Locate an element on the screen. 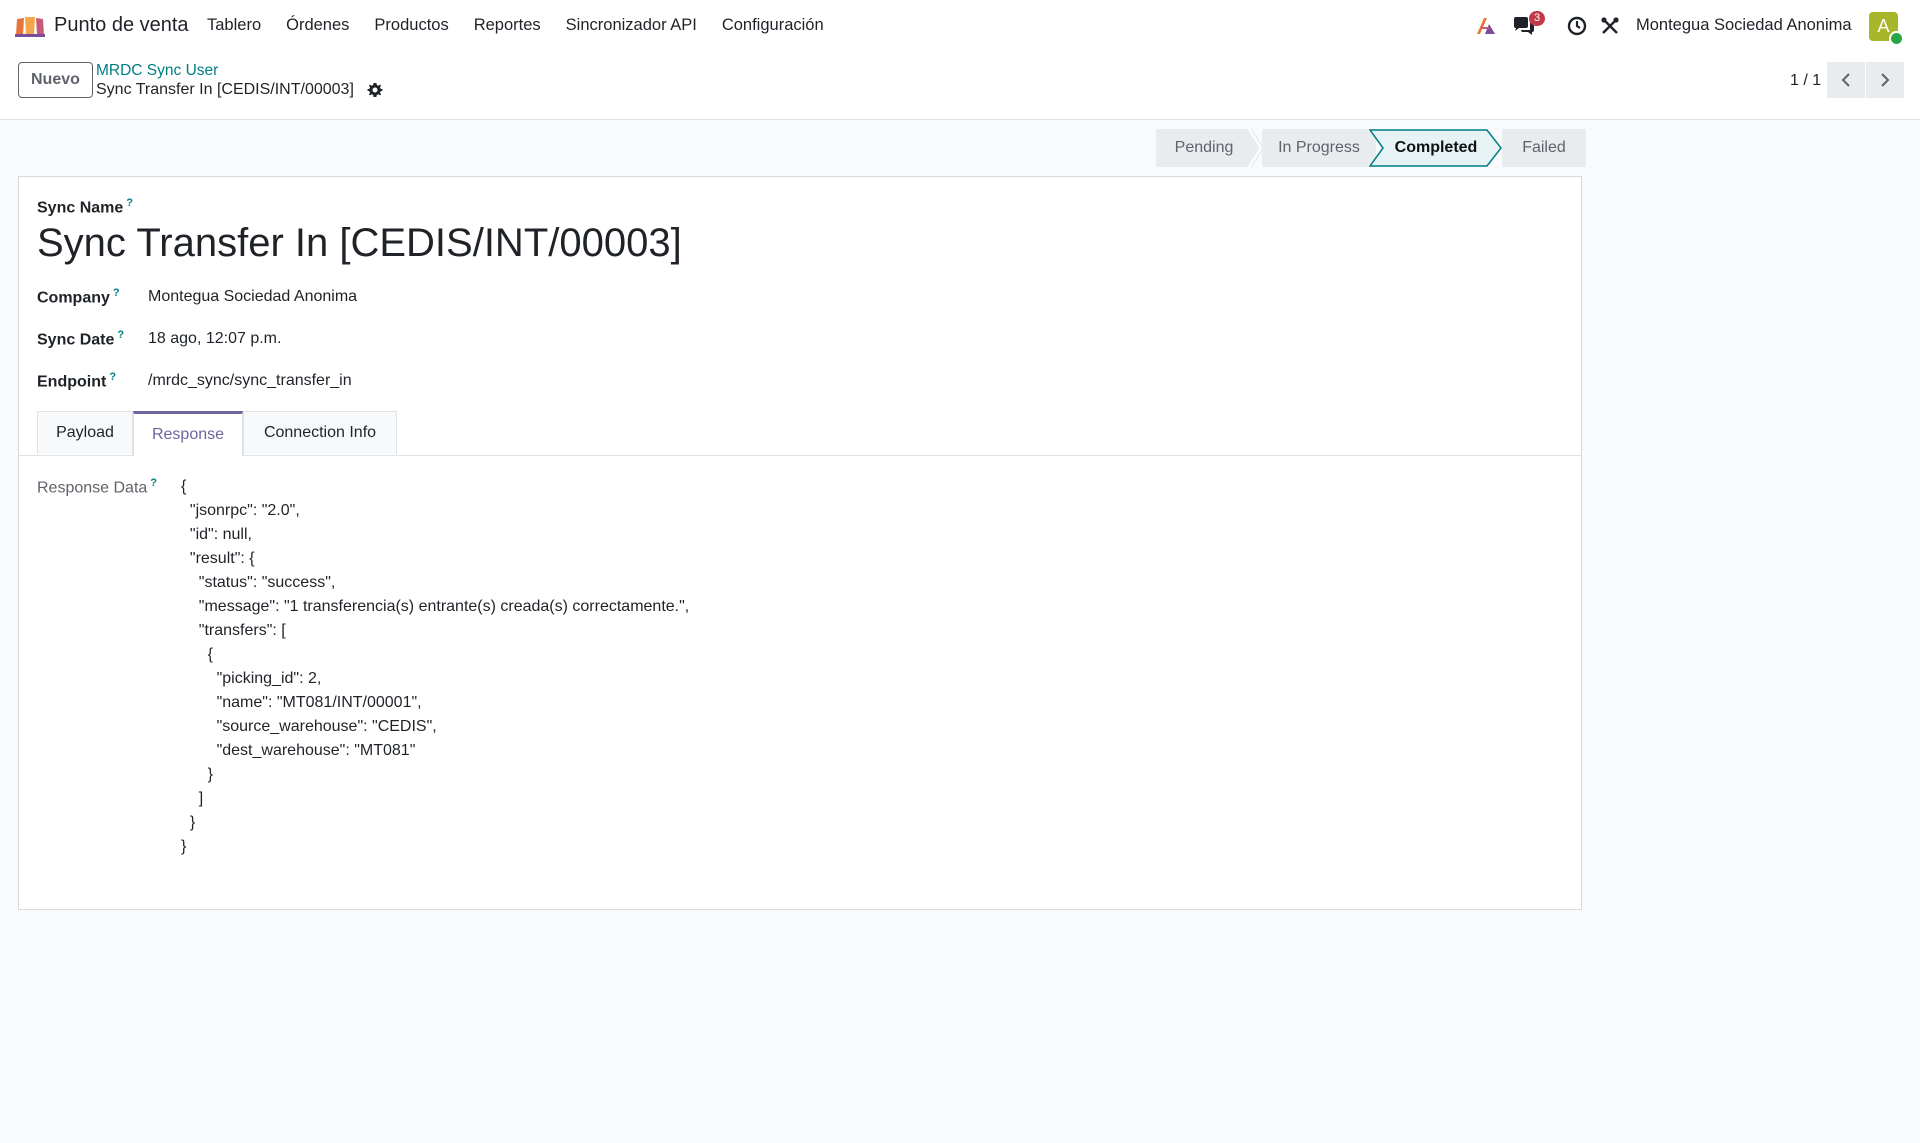  company-label: Company? is located at coordinates (78, 297).